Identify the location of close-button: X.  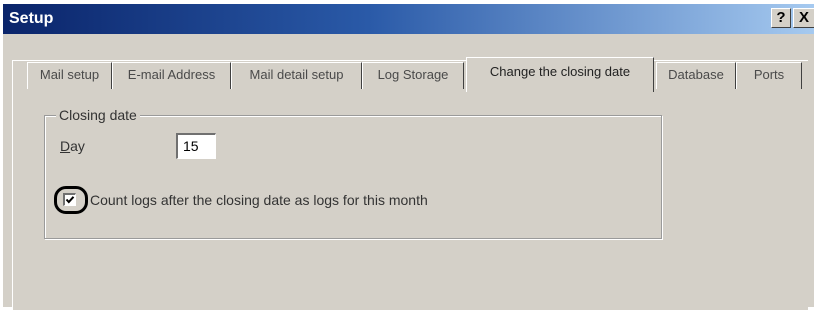
(803, 18).